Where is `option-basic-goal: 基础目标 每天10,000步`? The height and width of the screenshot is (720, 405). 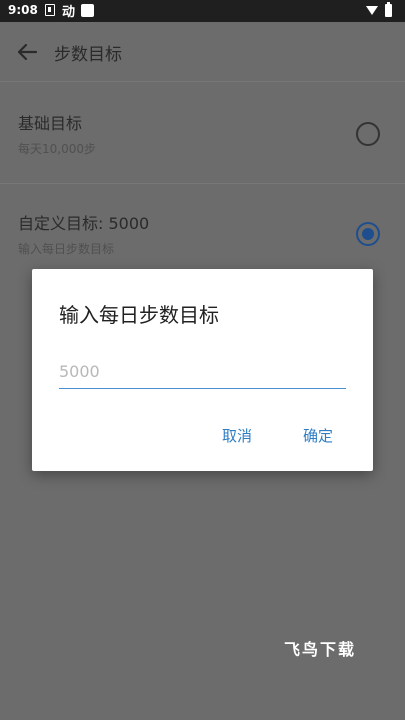
option-basic-goal: 基础目标 每天10,000步 is located at coordinates (202, 142).